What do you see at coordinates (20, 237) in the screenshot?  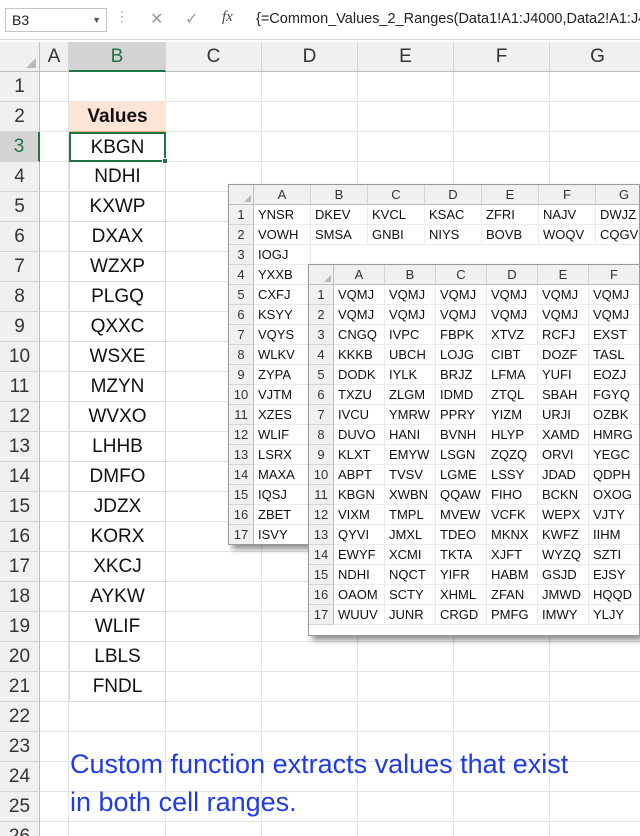 I see `row-header-6: 6` at bounding box center [20, 237].